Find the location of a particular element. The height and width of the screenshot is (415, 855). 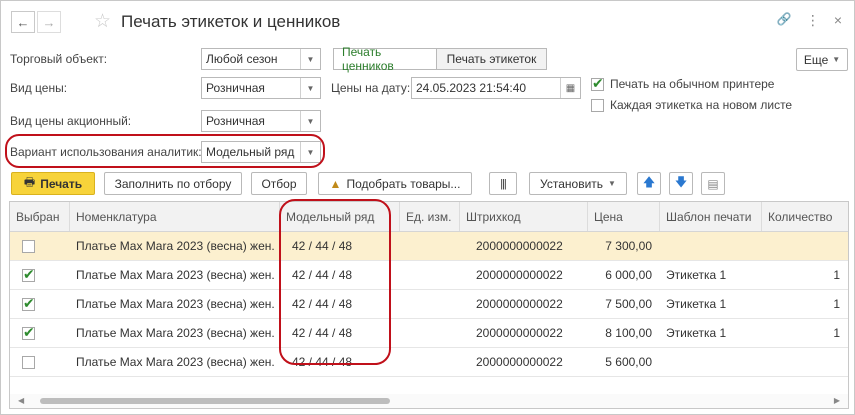

move-down-button: 🡇 is located at coordinates (681, 183).